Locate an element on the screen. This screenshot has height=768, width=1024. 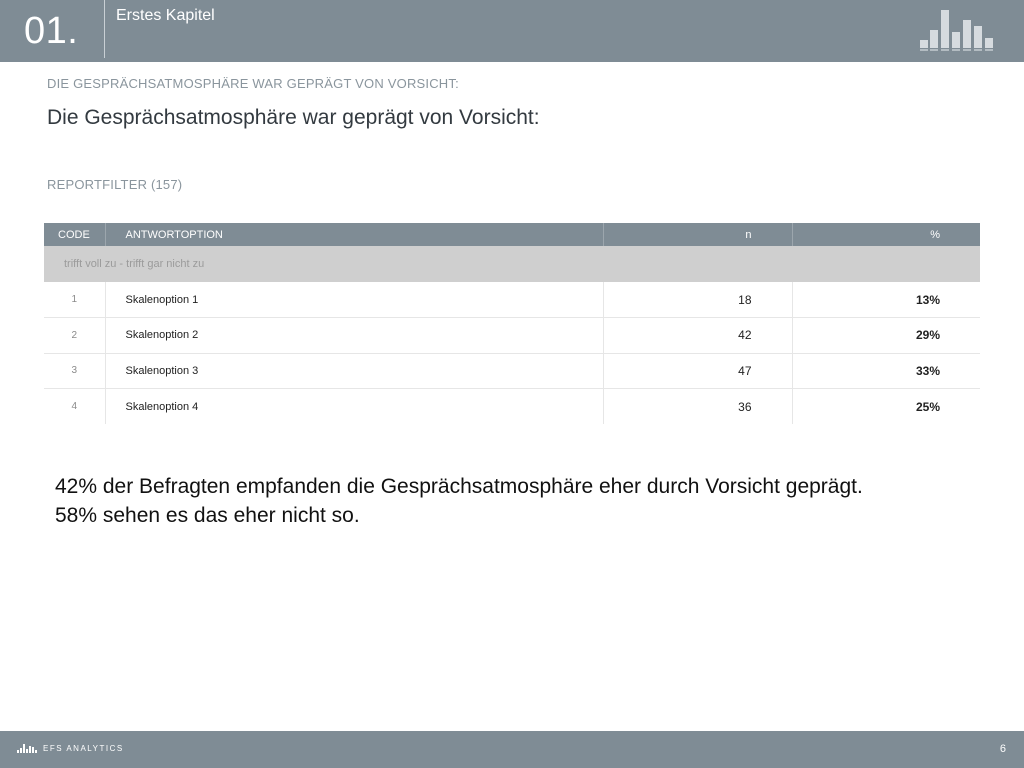
row-percent: 29% is located at coordinates (886, 335).